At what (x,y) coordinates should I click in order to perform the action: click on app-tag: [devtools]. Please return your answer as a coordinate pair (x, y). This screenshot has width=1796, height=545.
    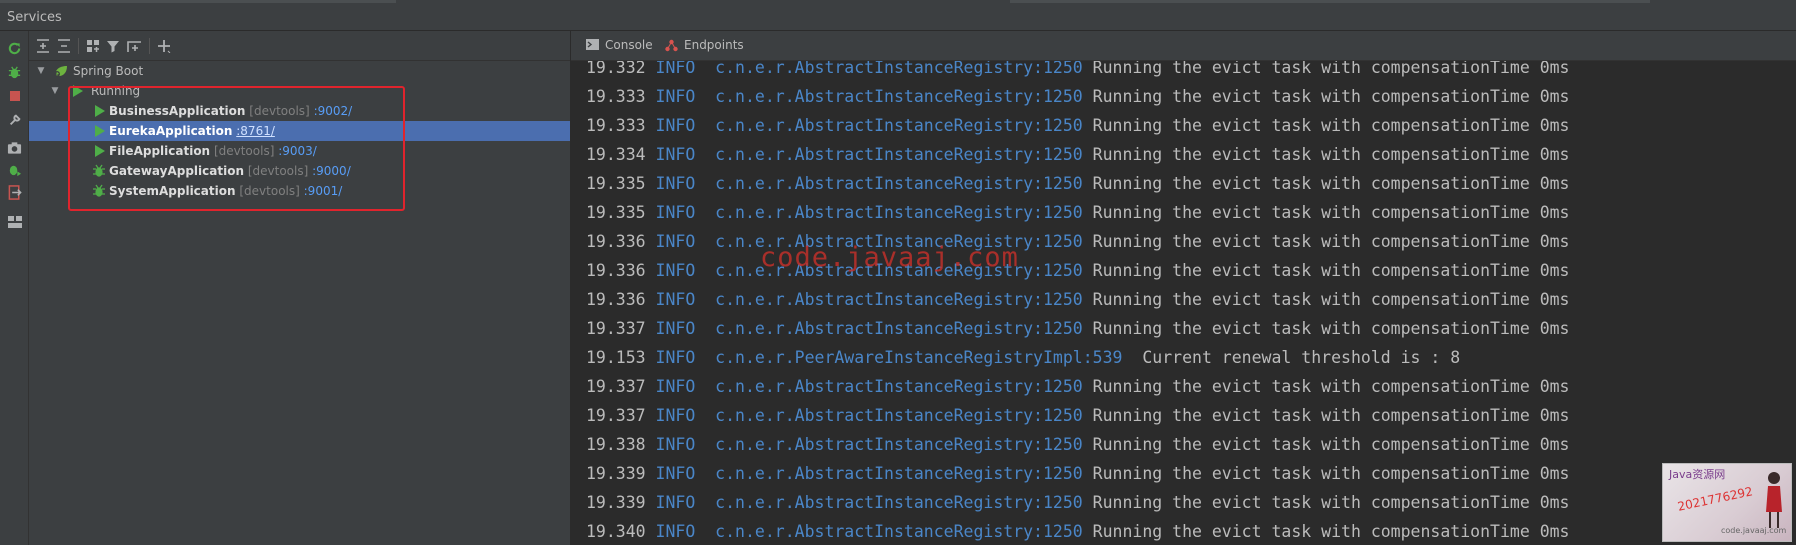
    Looking at the image, I should click on (269, 191).